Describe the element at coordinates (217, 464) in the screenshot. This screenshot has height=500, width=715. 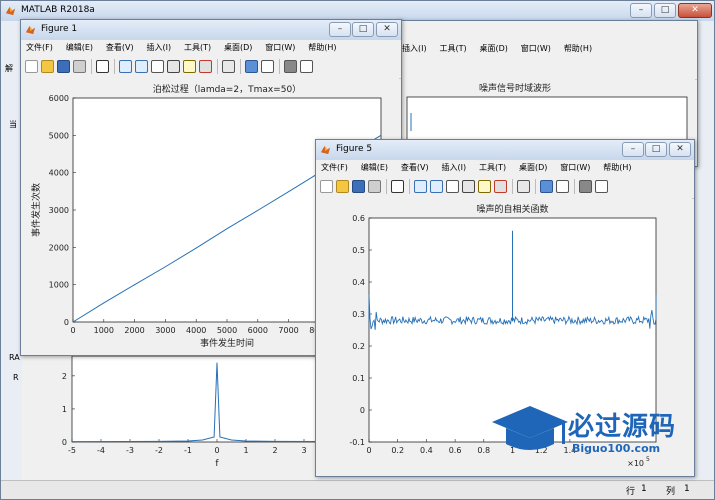
I see `x-axis-label: f` at that location.